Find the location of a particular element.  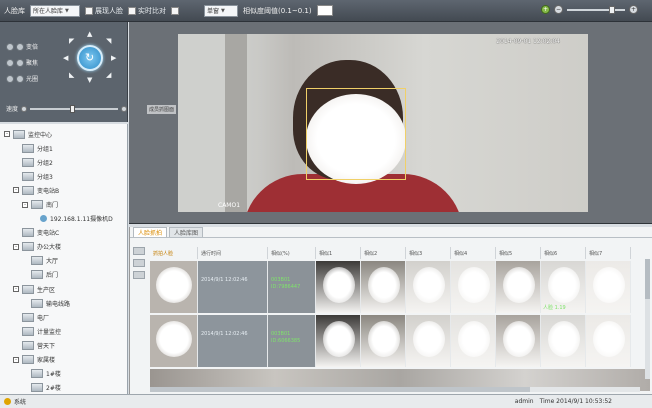

zoom-in-icon: + is located at coordinates (545, 9).